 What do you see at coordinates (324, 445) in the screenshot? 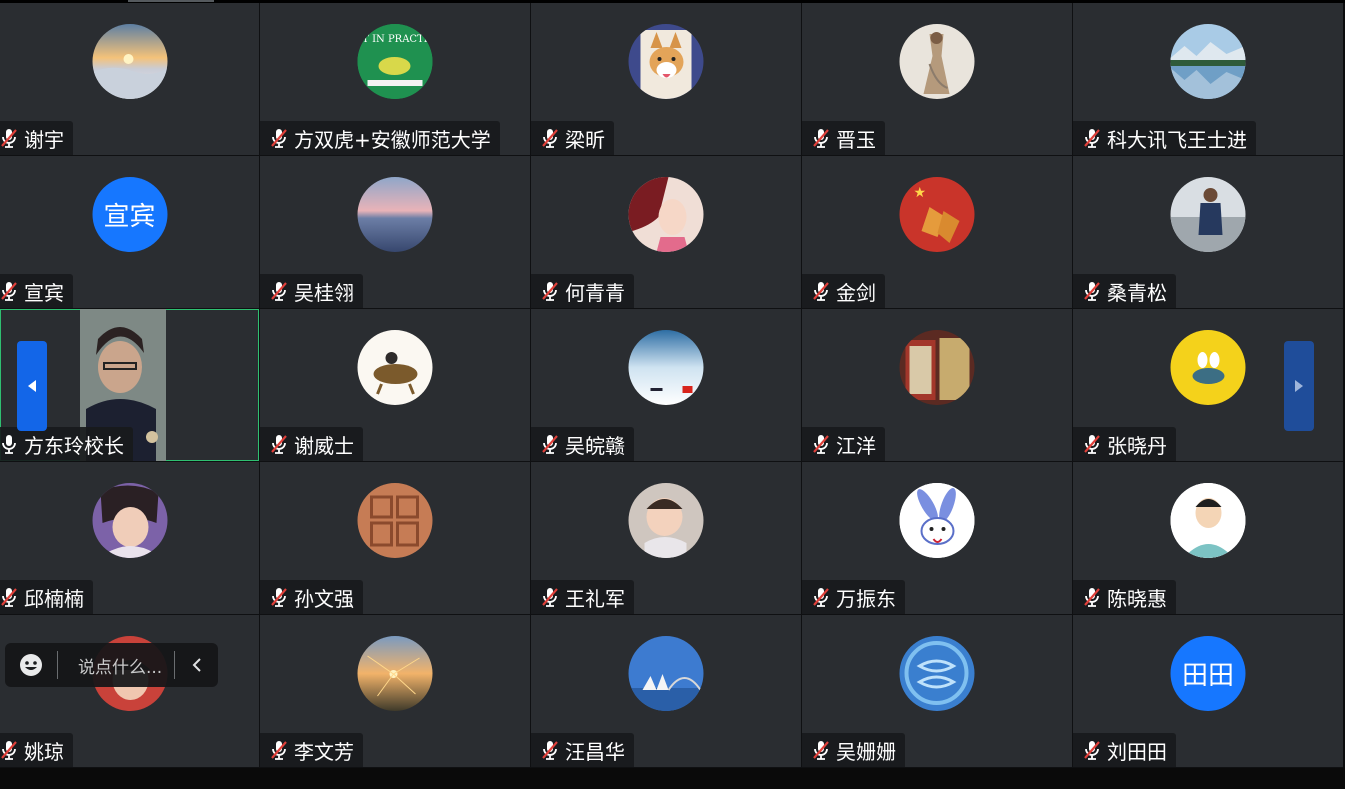
I see `participant-name: 谢威士` at bounding box center [324, 445].